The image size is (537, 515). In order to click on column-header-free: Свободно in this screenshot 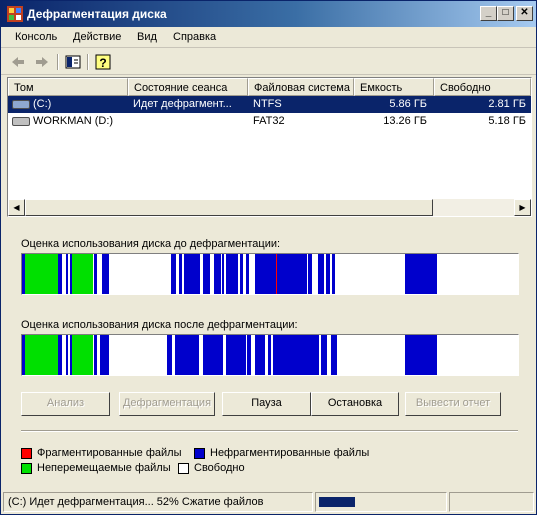, I will do `click(482, 87)`.